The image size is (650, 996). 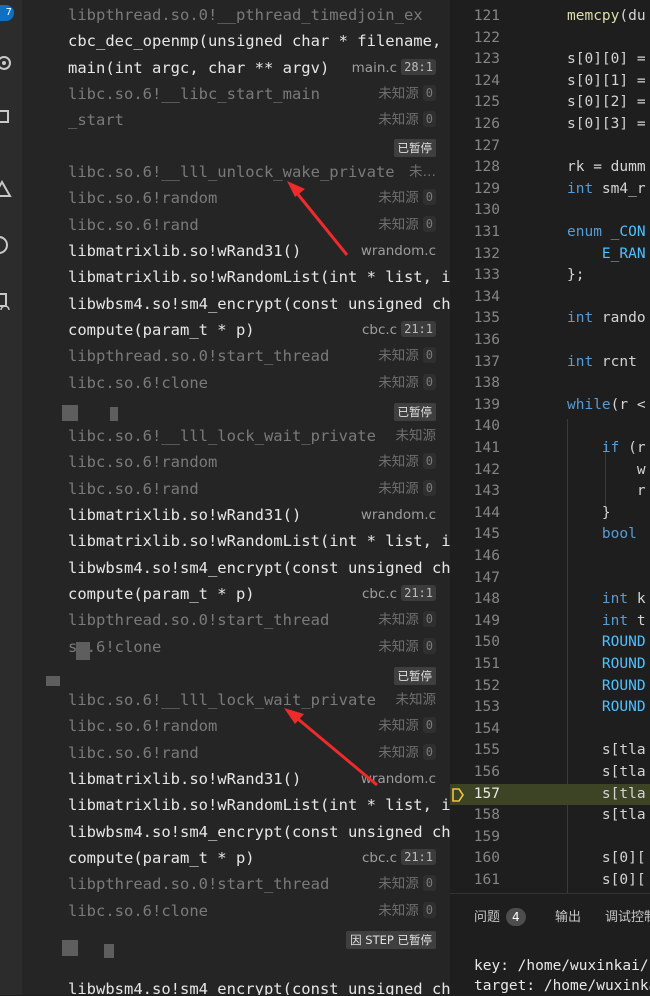 I want to click on debug-panel-icon, so click(x=7, y=117).